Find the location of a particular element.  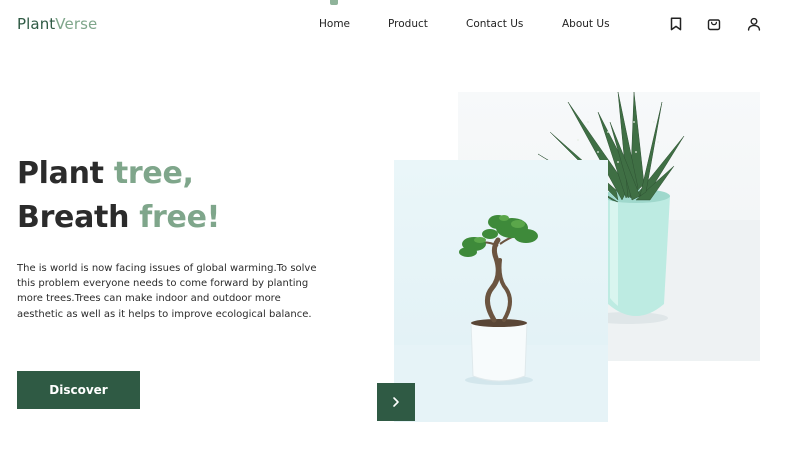

headline-line-1: Plant tree, is located at coordinates (105, 173).